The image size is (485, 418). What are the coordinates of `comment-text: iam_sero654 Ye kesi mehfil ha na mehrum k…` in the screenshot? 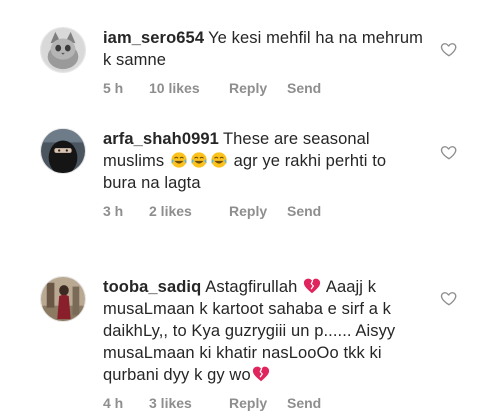 It's located at (263, 49).